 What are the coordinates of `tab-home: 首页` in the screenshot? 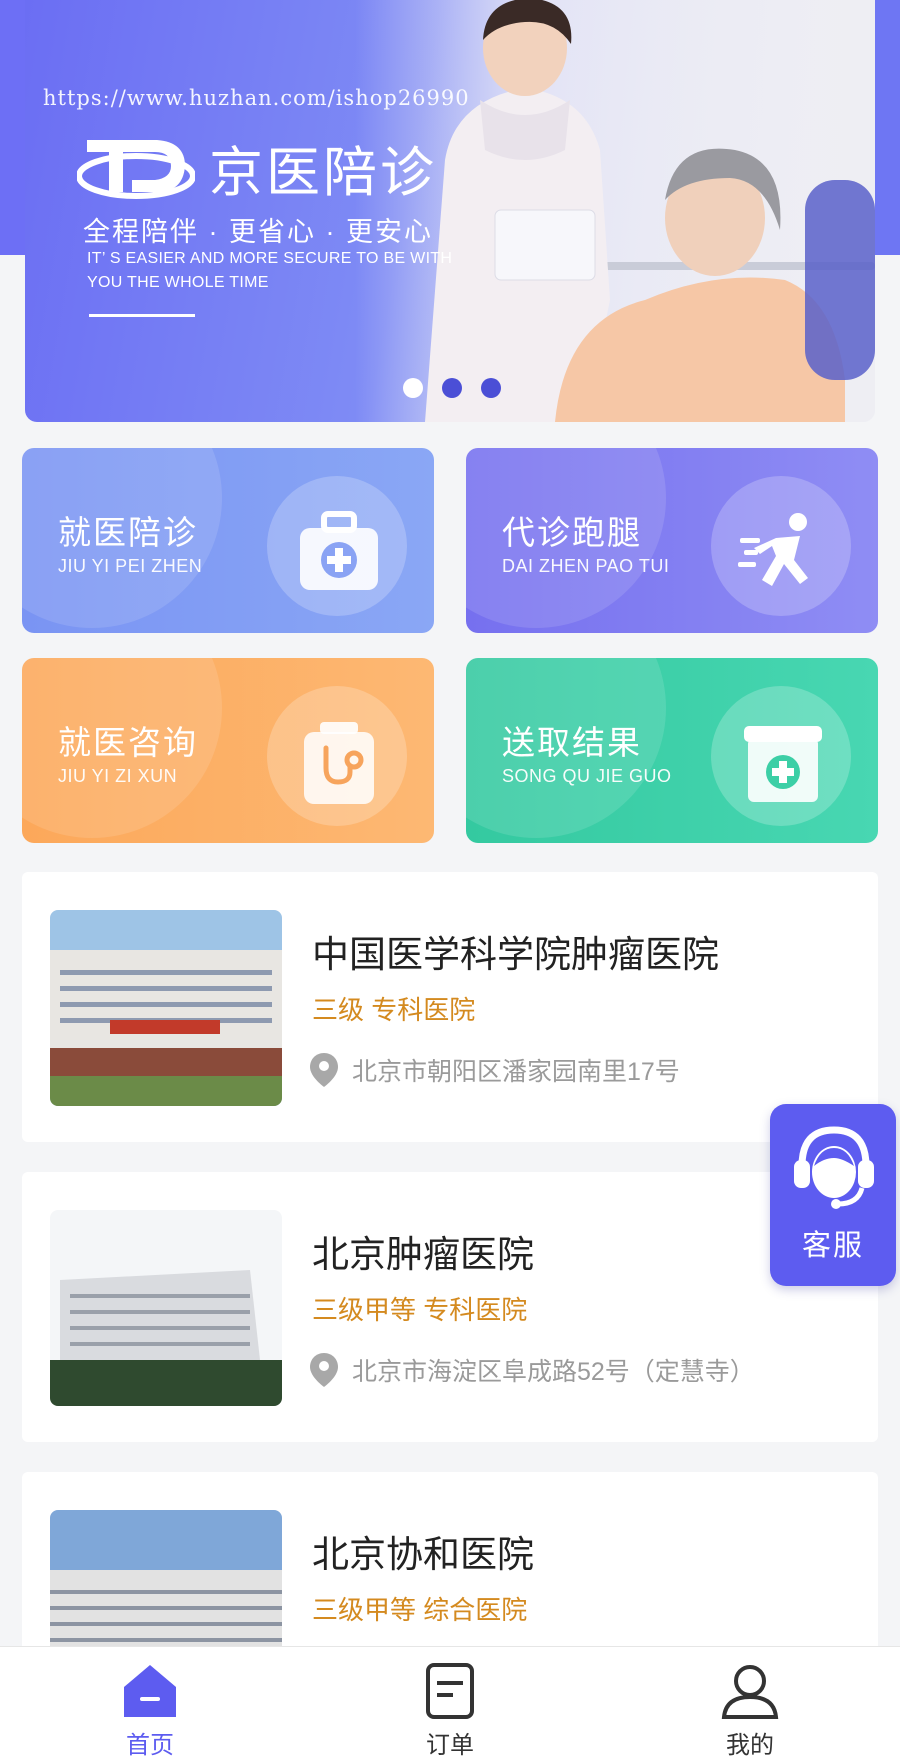 It's located at (150, 1702).